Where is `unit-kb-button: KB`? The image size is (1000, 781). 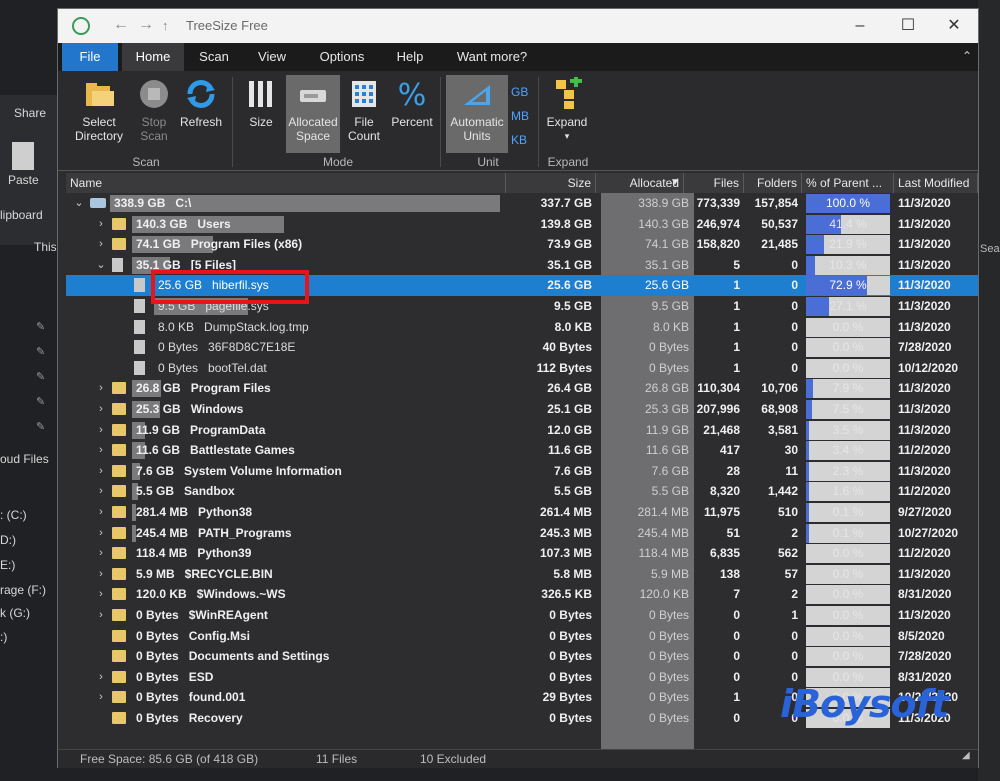
unit-kb-button: KB is located at coordinates (519, 140).